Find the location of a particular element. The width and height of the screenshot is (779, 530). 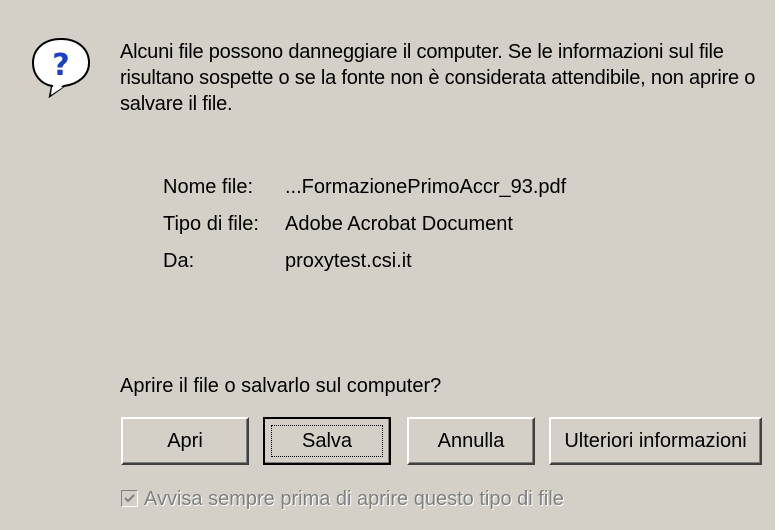

more-info-button-label: Ulteriori informazioni is located at coordinates (655, 441).